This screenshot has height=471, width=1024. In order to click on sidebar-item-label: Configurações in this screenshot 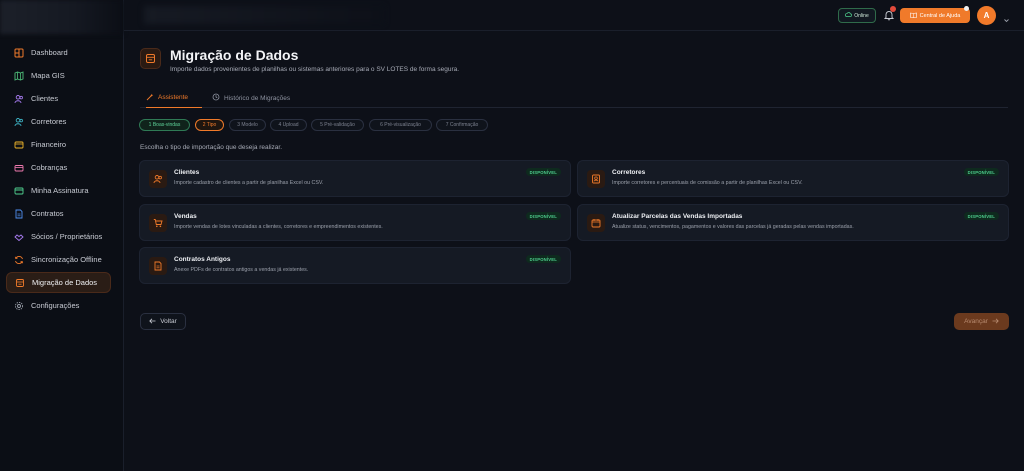, I will do `click(55, 305)`.